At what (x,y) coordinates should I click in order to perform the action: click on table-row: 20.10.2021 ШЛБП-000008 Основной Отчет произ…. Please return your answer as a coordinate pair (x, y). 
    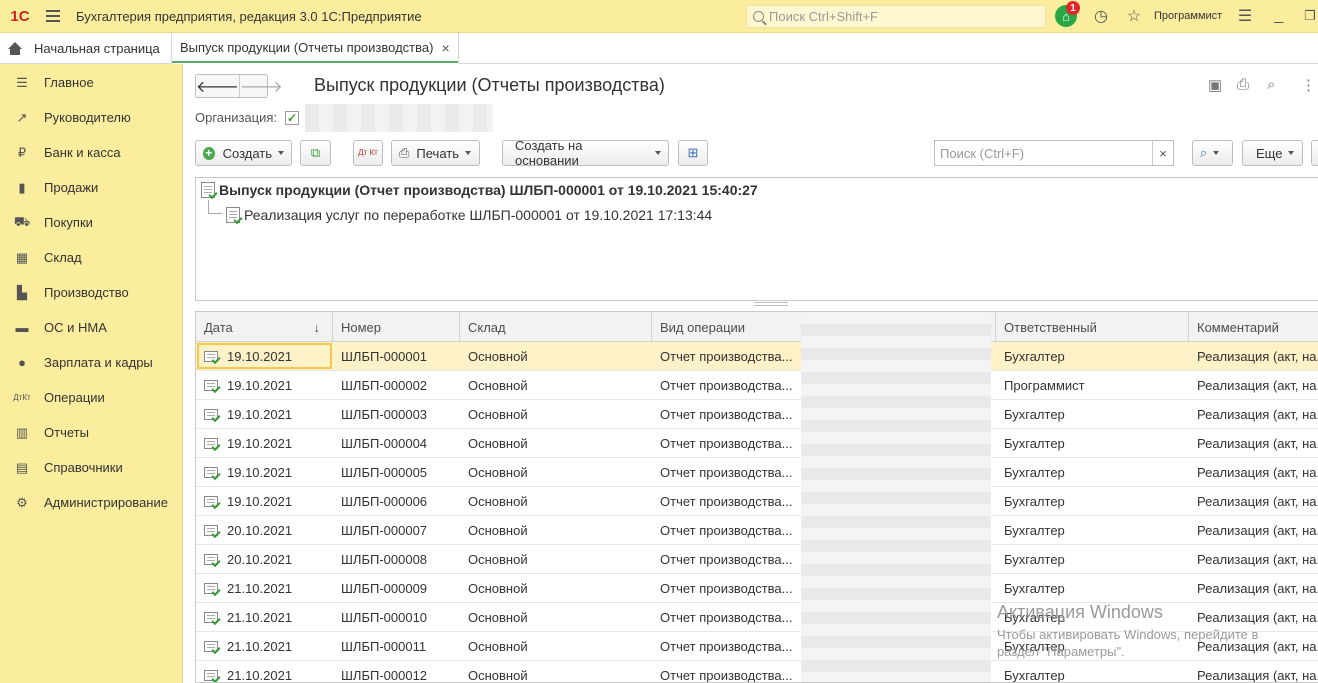
    Looking at the image, I should click on (757, 559).